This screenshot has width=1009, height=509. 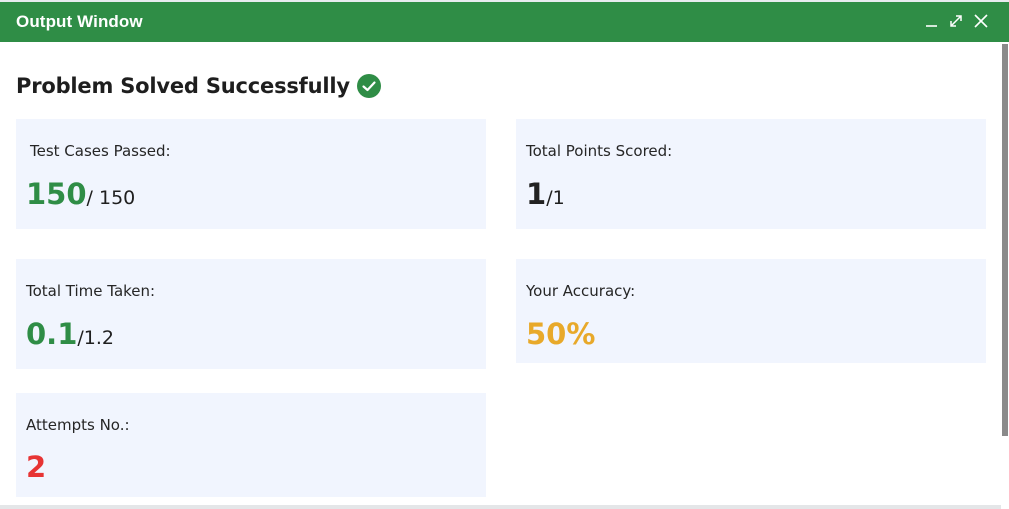 I want to click on time-label: Total Time Taken:, so click(x=91, y=291).